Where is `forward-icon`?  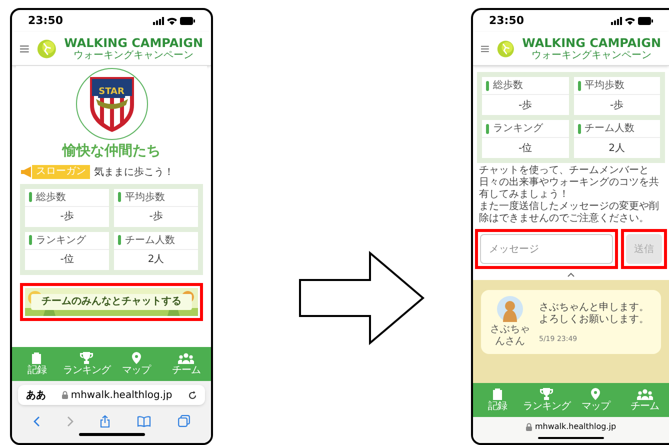 forward-icon is located at coordinates (70, 421).